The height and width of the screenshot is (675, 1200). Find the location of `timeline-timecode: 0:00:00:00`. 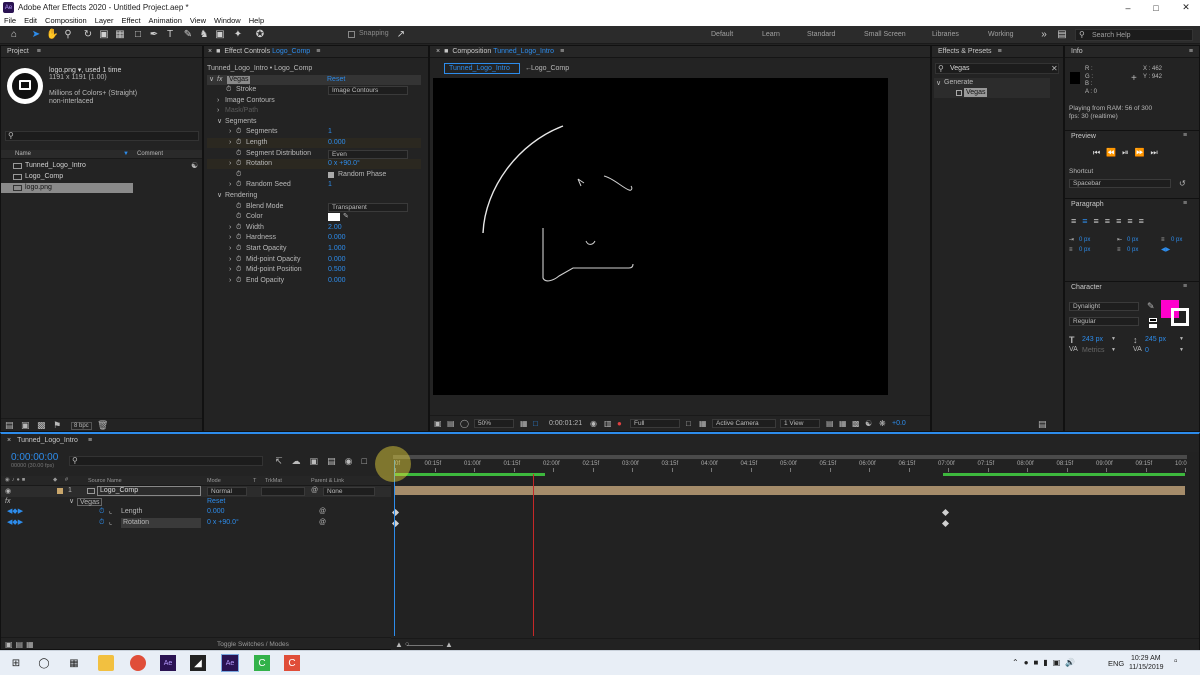

timeline-timecode: 0:00:00:00 is located at coordinates (34, 457).